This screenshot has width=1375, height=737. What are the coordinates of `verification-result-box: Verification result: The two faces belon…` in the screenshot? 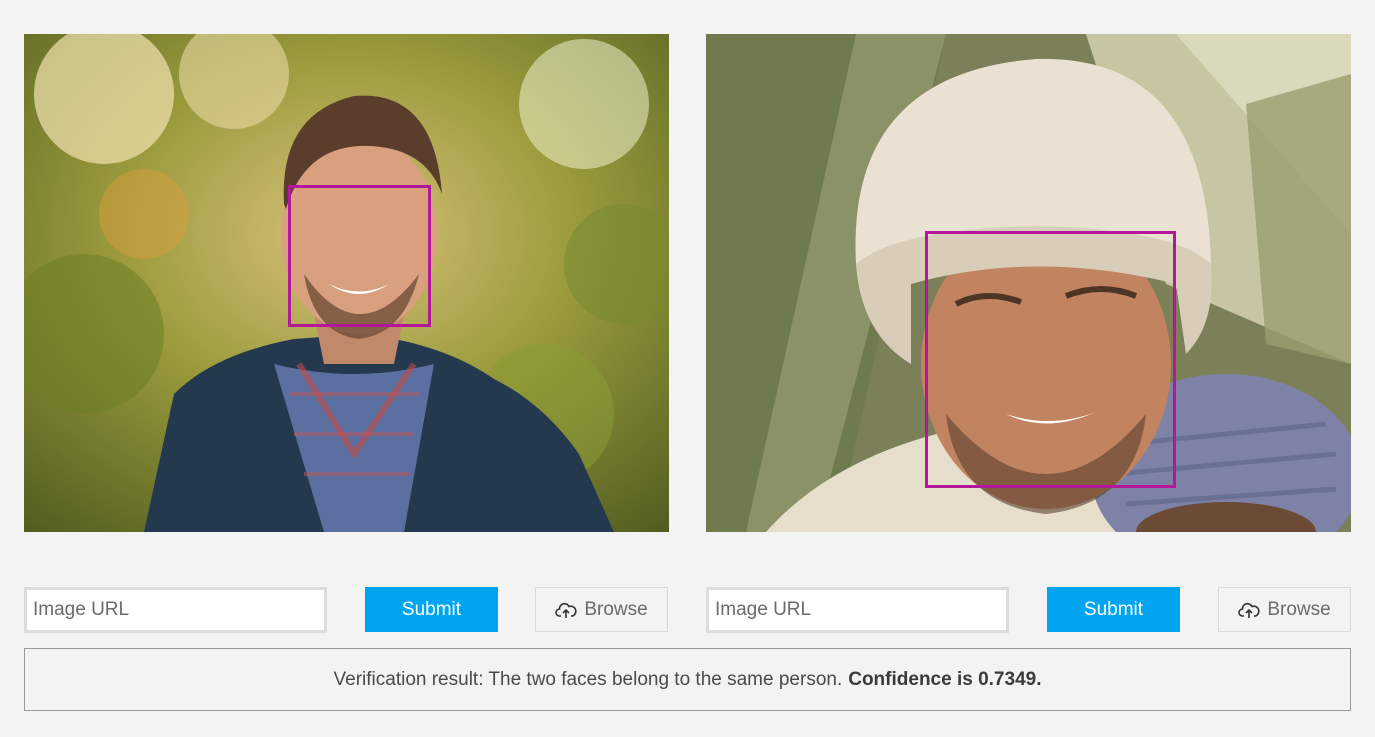 It's located at (687, 679).